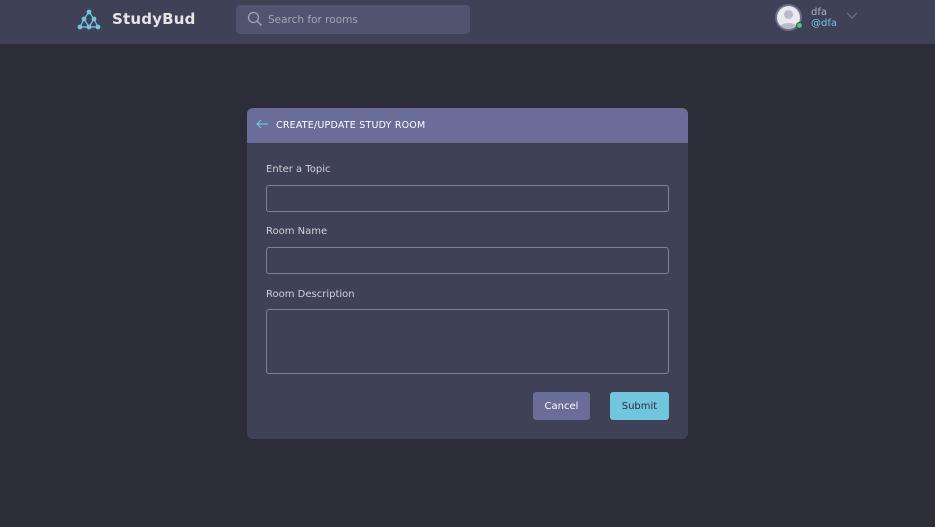 This screenshot has width=935, height=527. Describe the element at coordinates (561, 406) in the screenshot. I see `cancel-button: Cancel` at that location.